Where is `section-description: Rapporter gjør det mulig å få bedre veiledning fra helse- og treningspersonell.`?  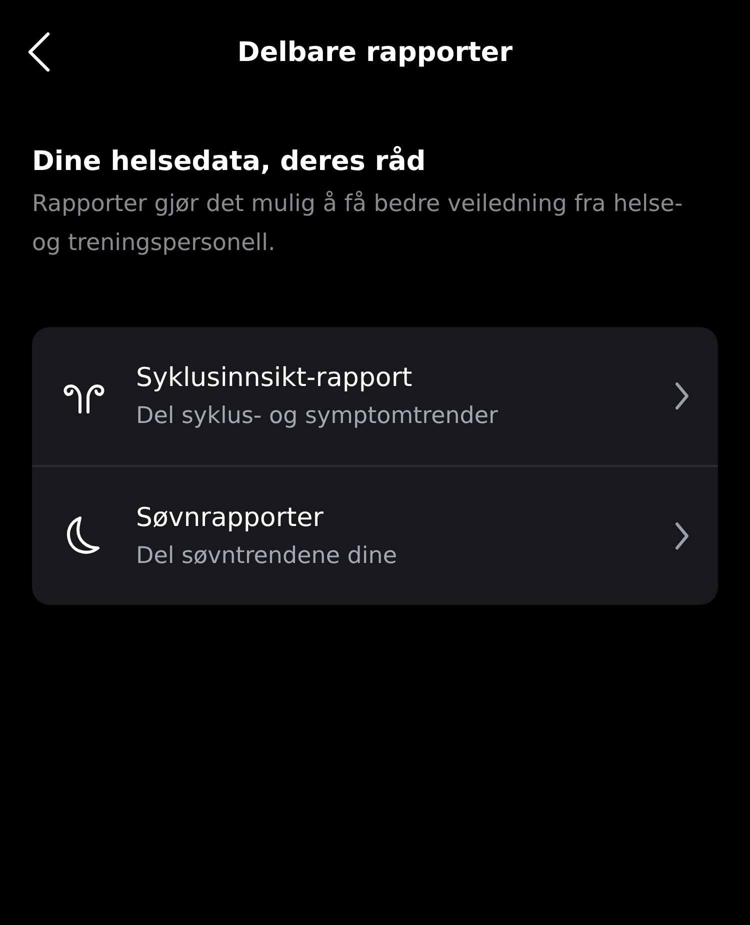 section-description: Rapporter gjør det mulig å få bedre veiledning fra helse- og treningspersonell. is located at coordinates (358, 224).